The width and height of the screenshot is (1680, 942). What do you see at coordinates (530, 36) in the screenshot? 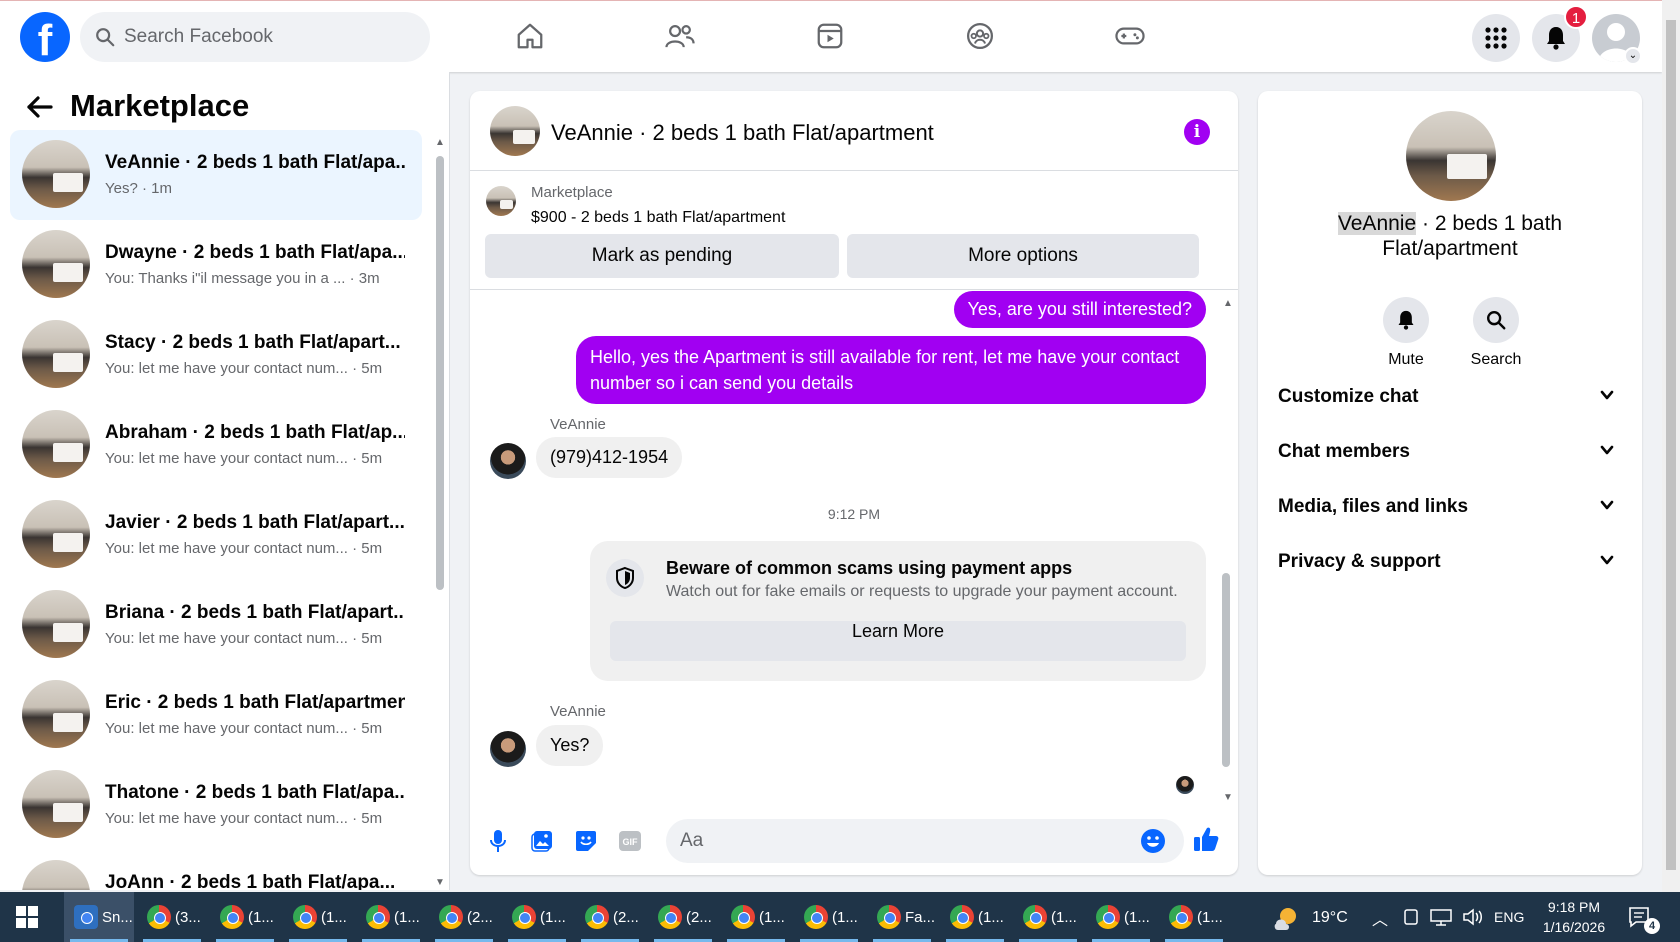
I see `home-icon` at bounding box center [530, 36].